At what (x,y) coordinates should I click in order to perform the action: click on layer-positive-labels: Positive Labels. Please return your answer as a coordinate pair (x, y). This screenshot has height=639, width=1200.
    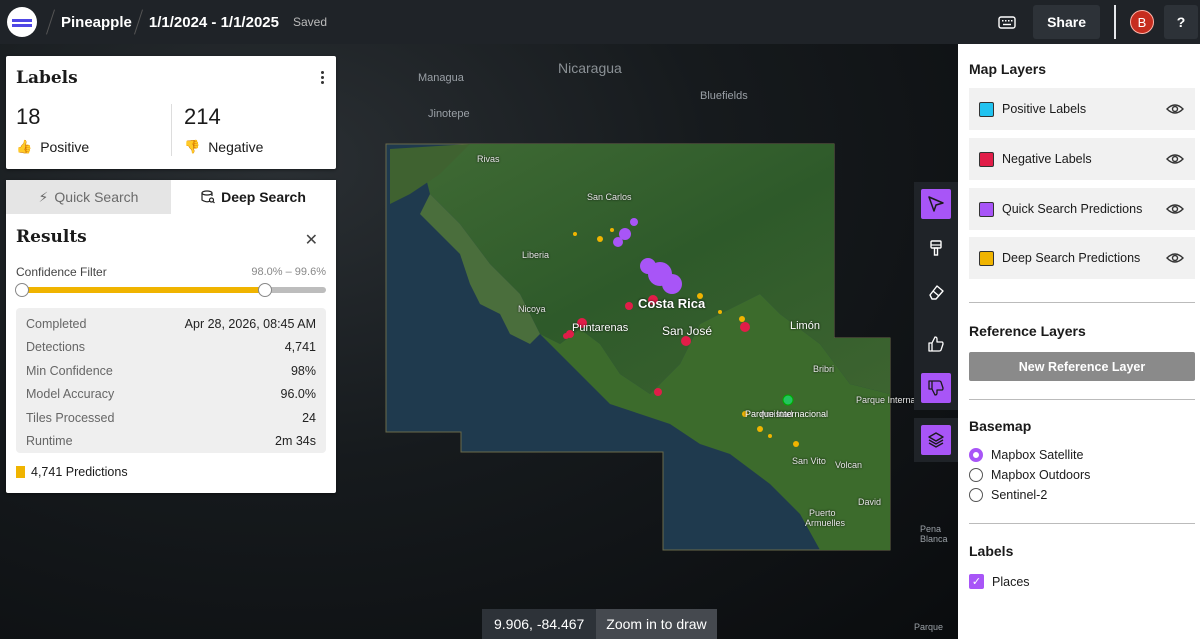
    Looking at the image, I should click on (1082, 109).